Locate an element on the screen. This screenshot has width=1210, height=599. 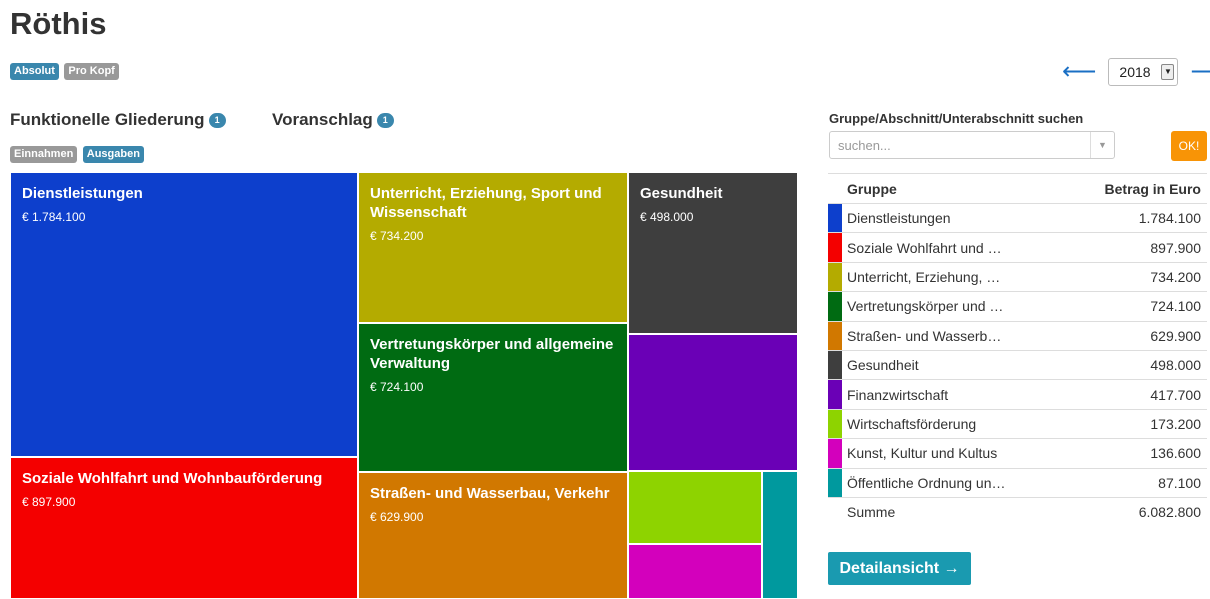
treemap-cell-value: € 498.000 is located at coordinates (667, 217).